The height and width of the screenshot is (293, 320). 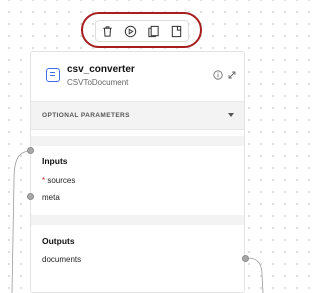 I want to click on input-port-meta: meta, so click(x=51, y=197).